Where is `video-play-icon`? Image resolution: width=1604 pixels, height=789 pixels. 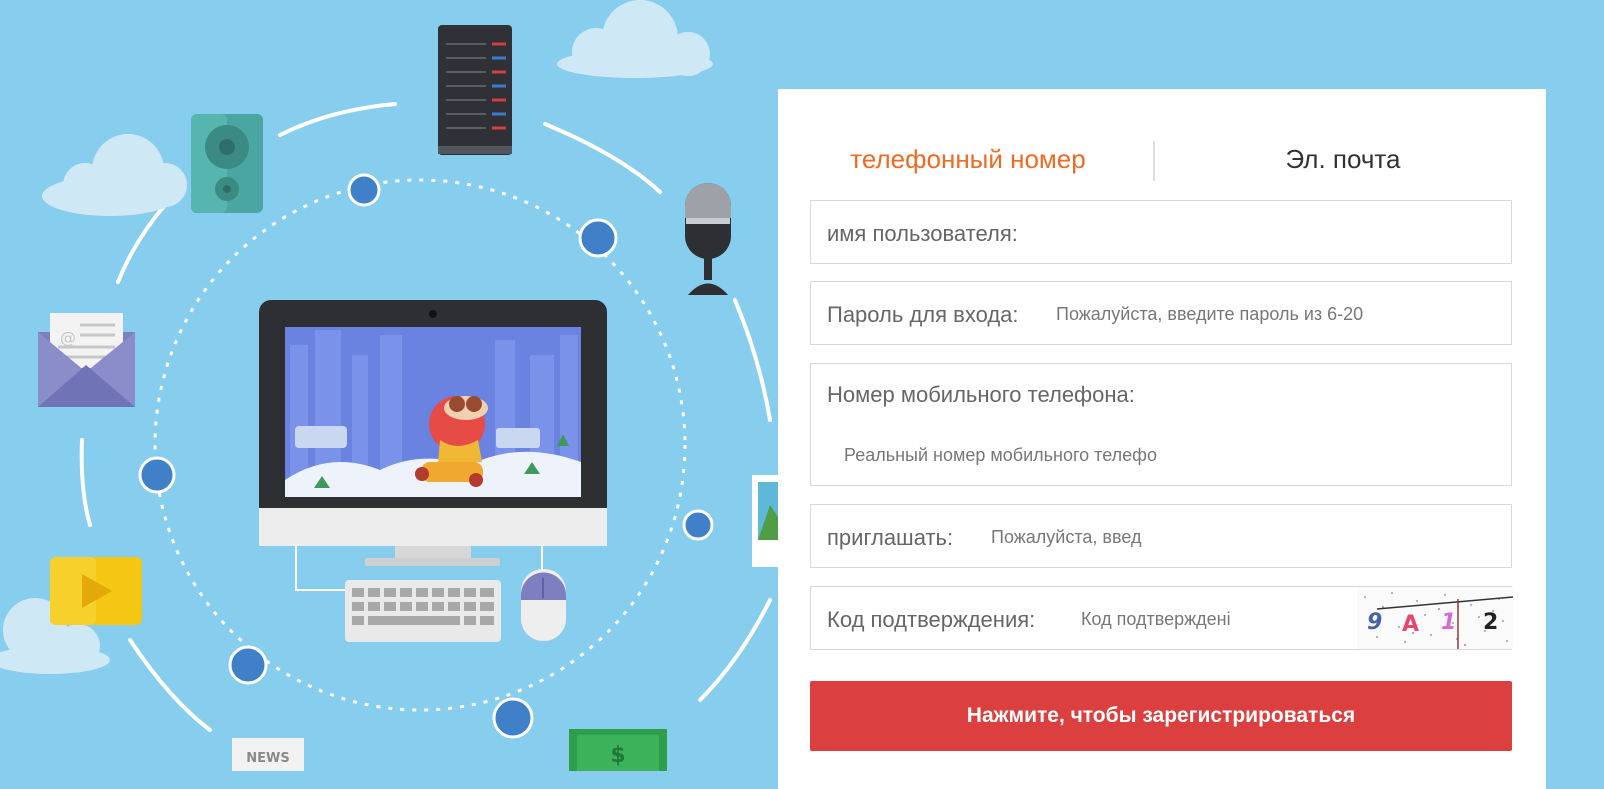 video-play-icon is located at coordinates (96, 591).